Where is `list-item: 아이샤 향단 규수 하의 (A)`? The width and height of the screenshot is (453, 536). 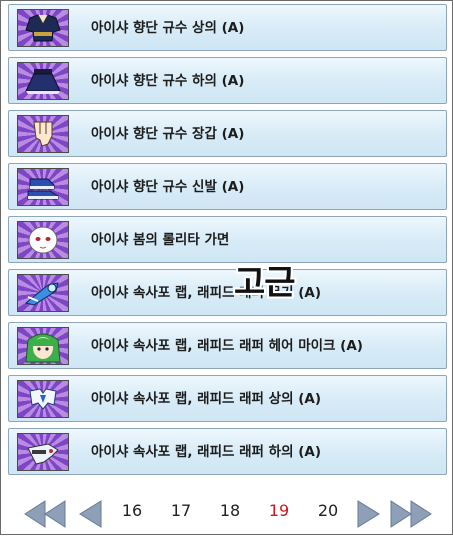
list-item: 아이샤 향단 규수 하의 (A) is located at coordinates (227, 80).